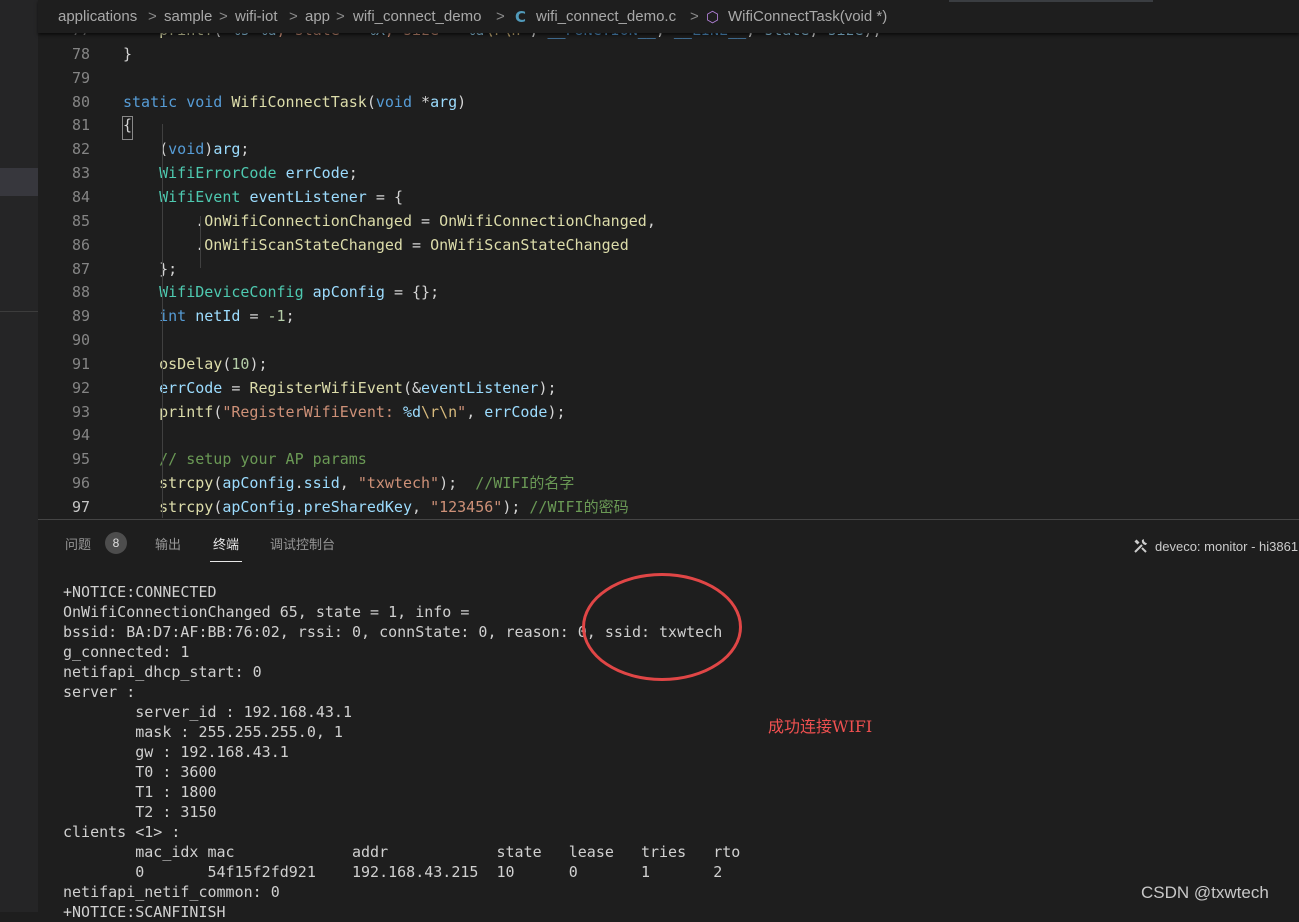 The height and width of the screenshot is (922, 1299). I want to click on breadcrumb-item-folder: wifi_connect_demo, so click(417, 16).